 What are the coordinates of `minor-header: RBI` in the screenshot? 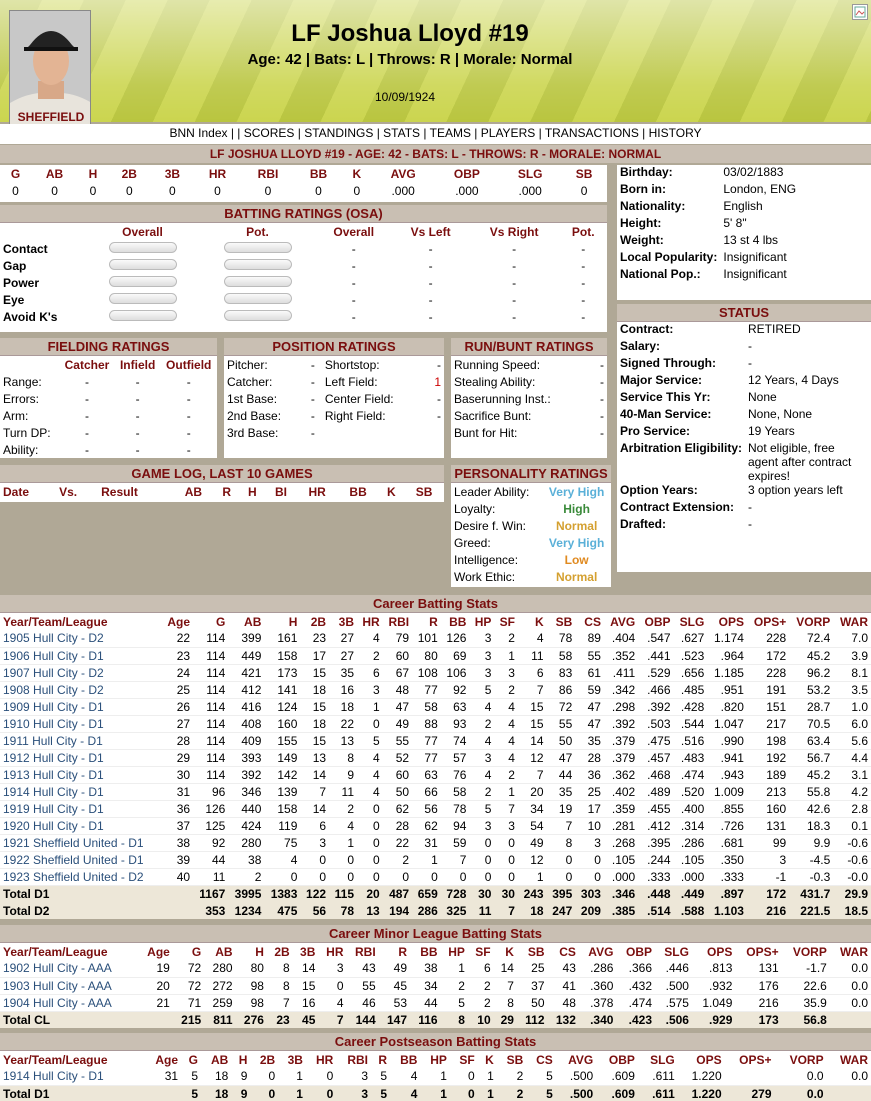 It's located at (365, 951).